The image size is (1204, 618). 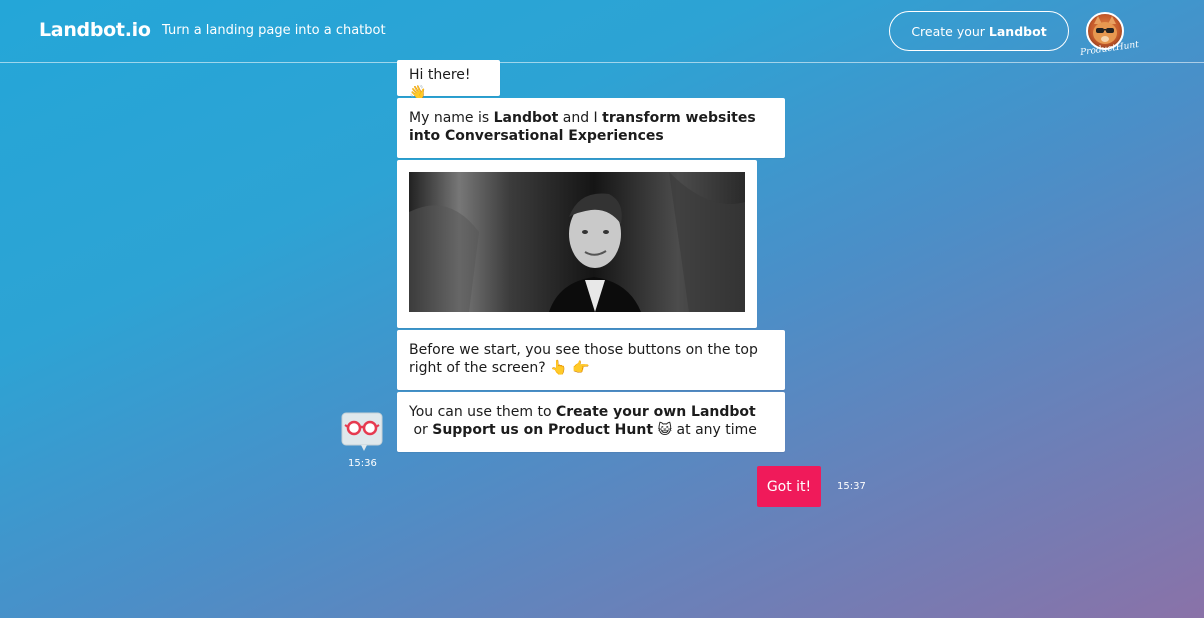 I want to click on gif-illustration, so click(x=577, y=242).